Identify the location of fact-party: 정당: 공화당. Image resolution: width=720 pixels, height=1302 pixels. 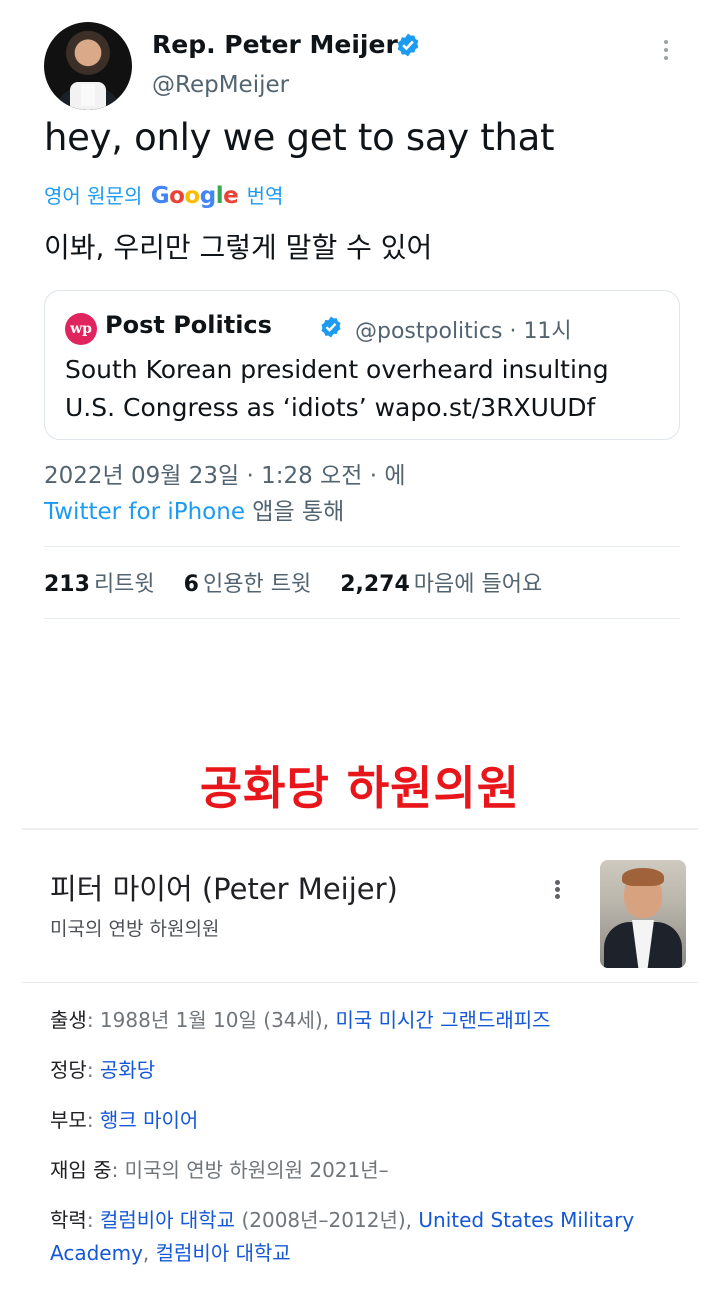
(103, 1070).